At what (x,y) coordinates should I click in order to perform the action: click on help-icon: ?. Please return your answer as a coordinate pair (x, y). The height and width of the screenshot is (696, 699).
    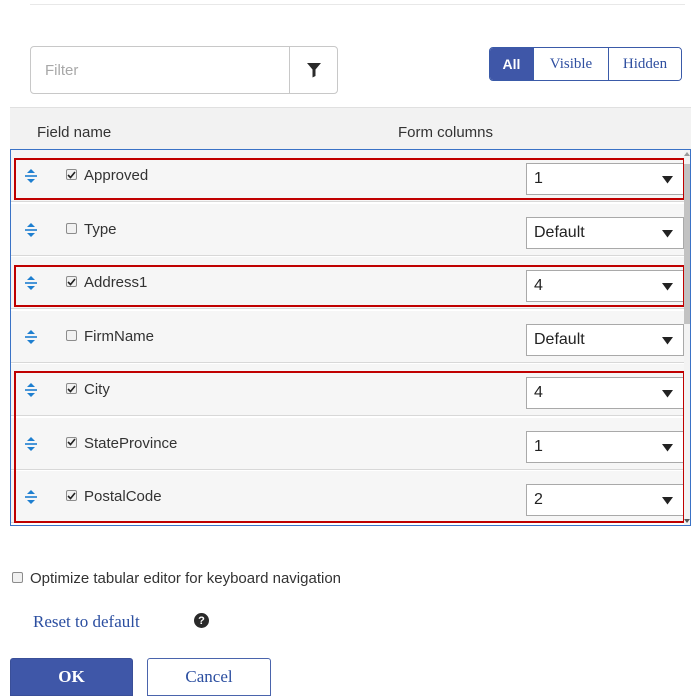
    Looking at the image, I should click on (201, 620).